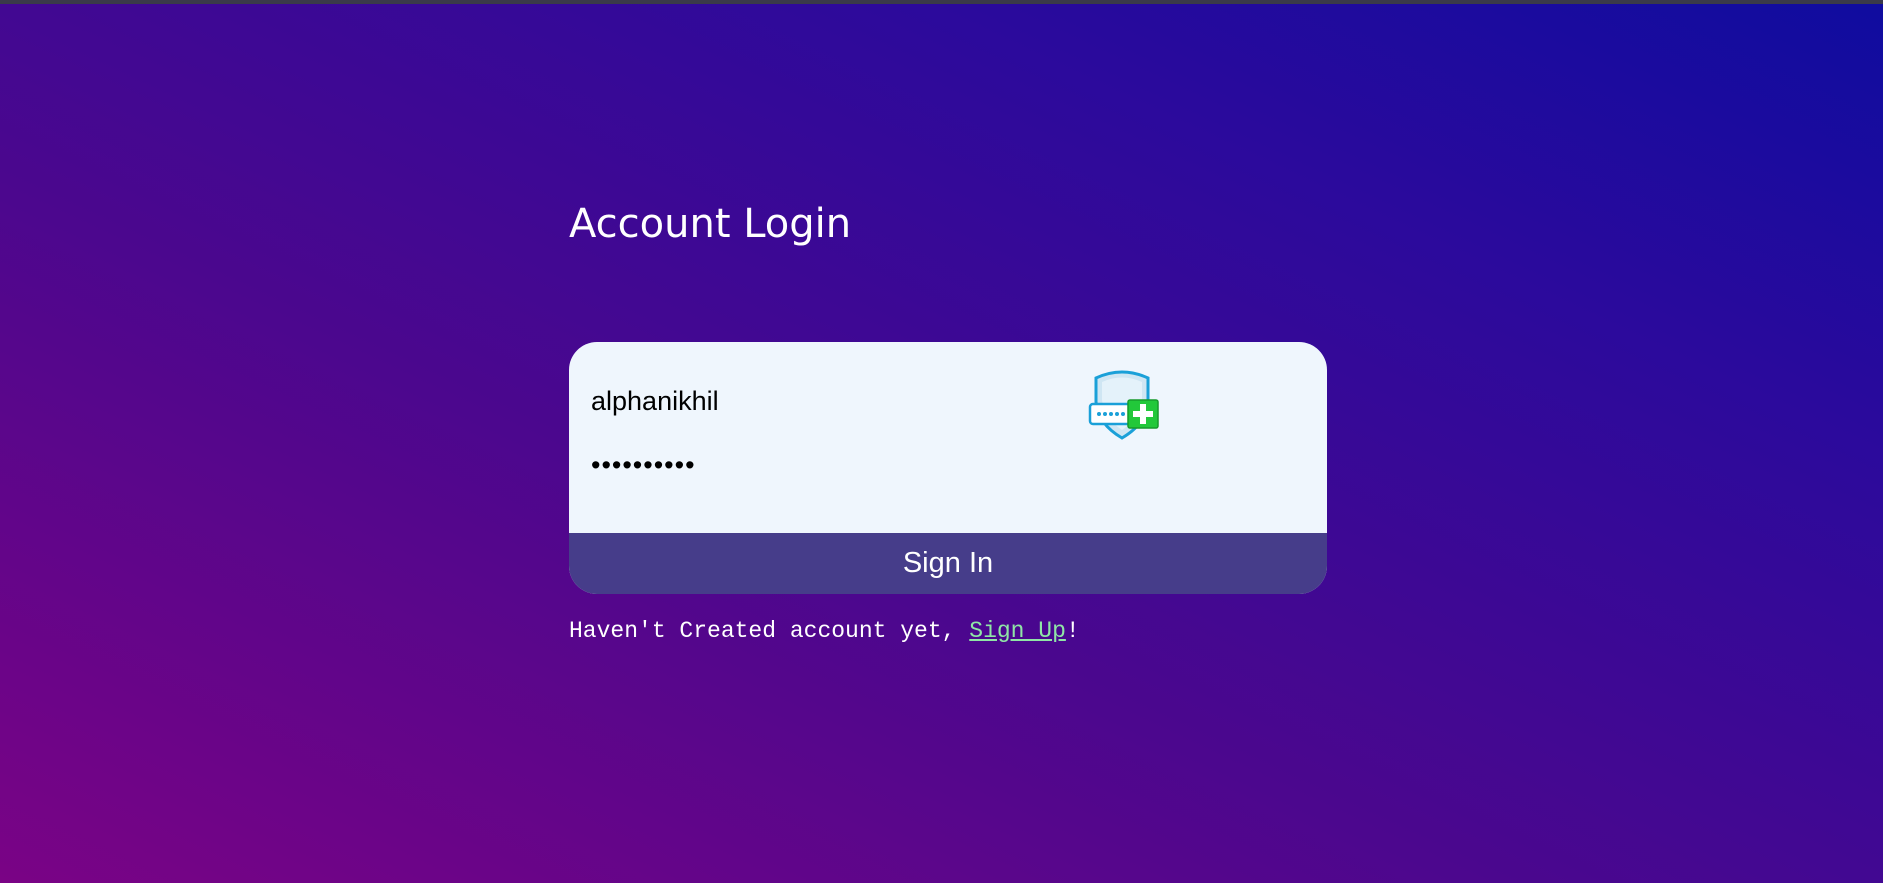  What do you see at coordinates (710, 224) in the screenshot?
I see `page-title: Account Login` at bounding box center [710, 224].